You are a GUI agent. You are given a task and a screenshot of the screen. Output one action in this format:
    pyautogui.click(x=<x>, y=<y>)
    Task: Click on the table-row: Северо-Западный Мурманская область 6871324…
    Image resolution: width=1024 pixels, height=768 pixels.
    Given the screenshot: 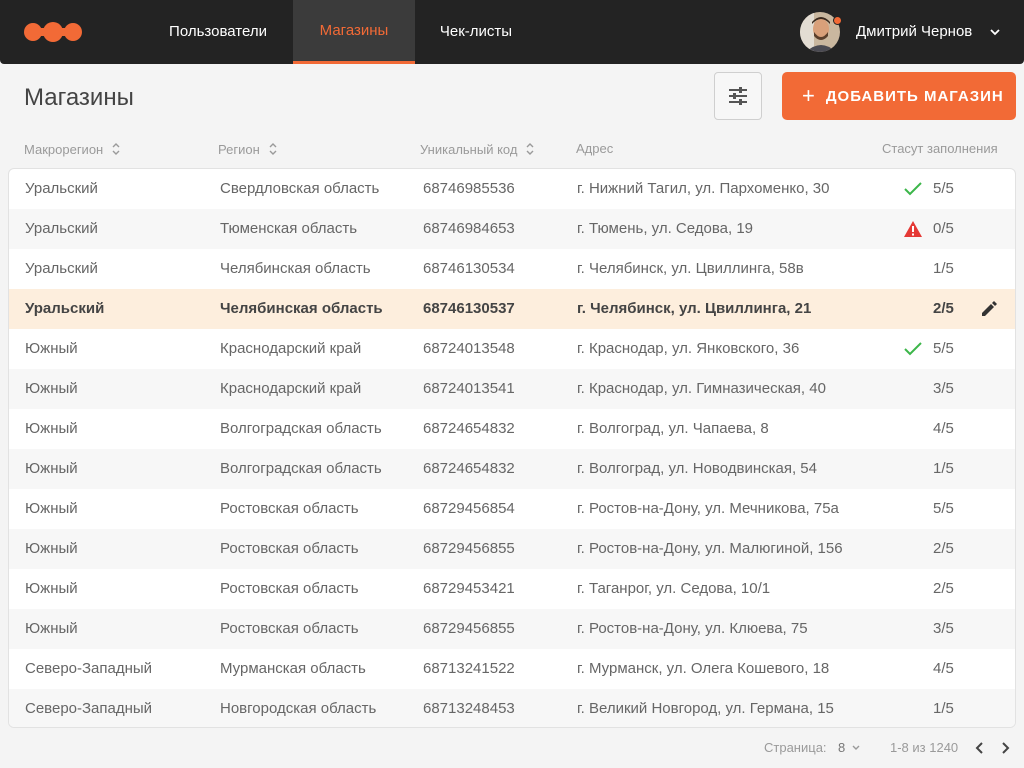 What is the action you would take?
    pyautogui.click(x=512, y=669)
    